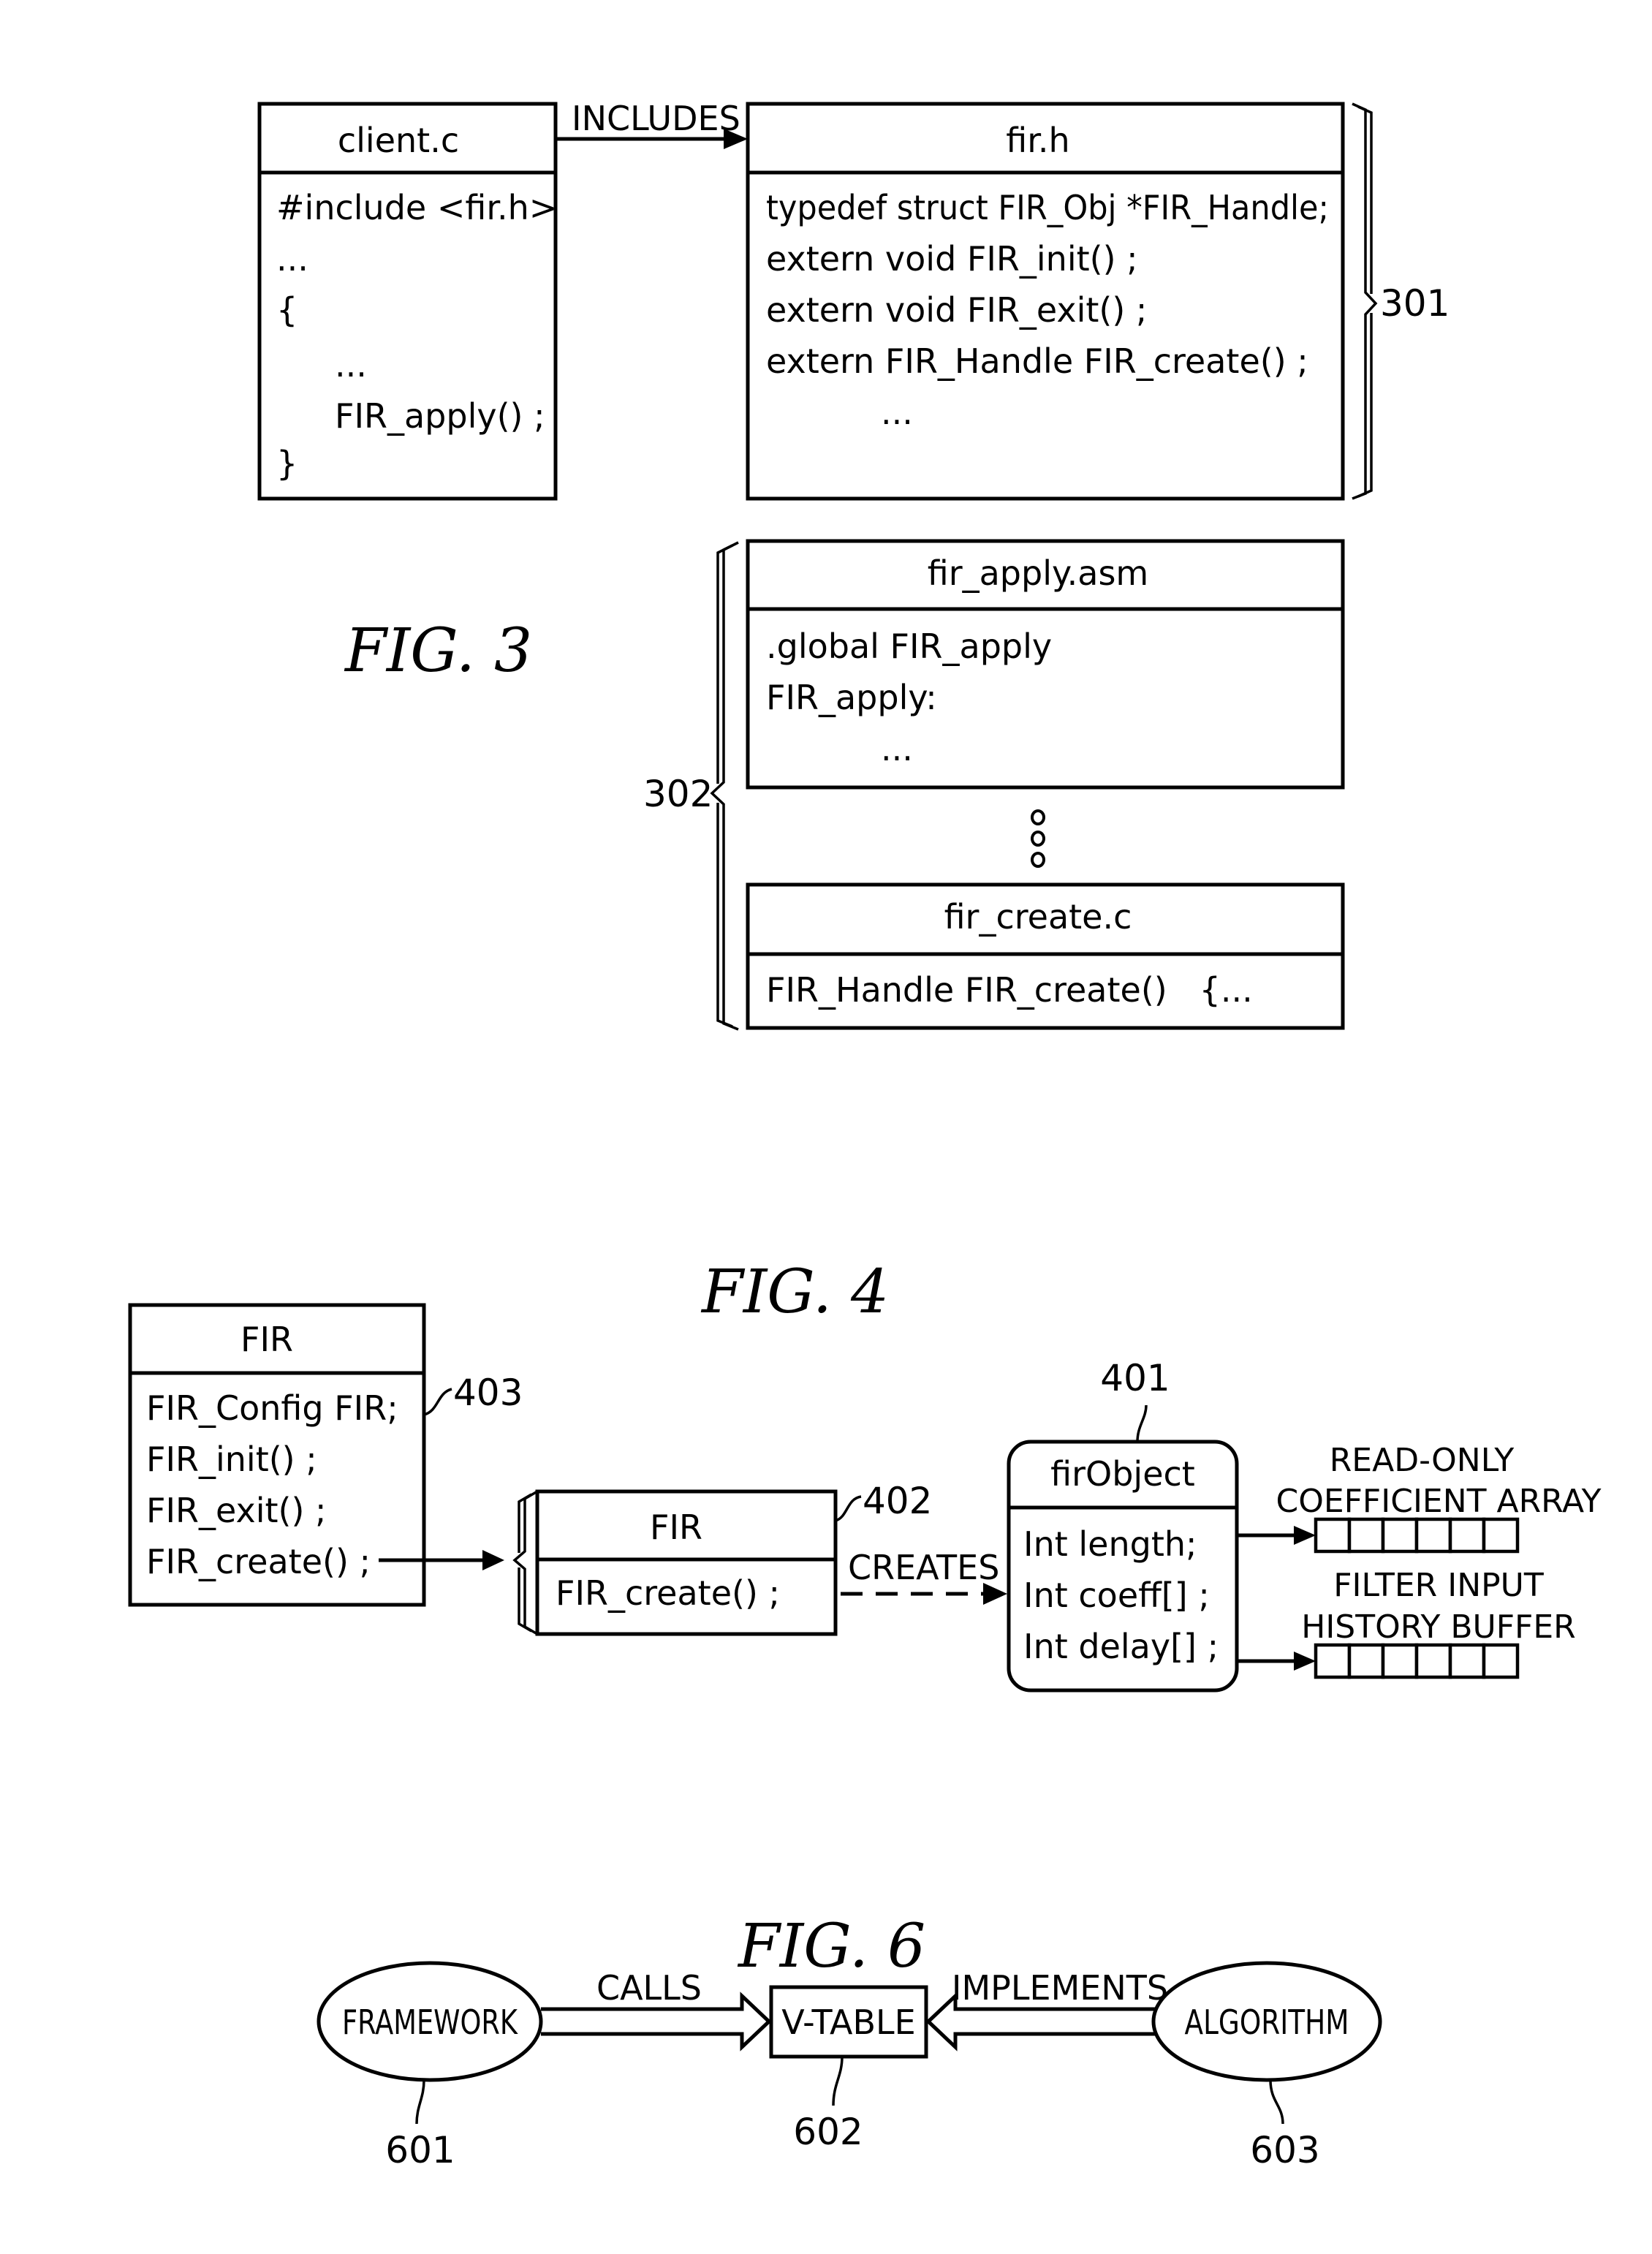 The height and width of the screenshot is (2254, 1652). I want to click on ref-301: 301, so click(1415, 303).